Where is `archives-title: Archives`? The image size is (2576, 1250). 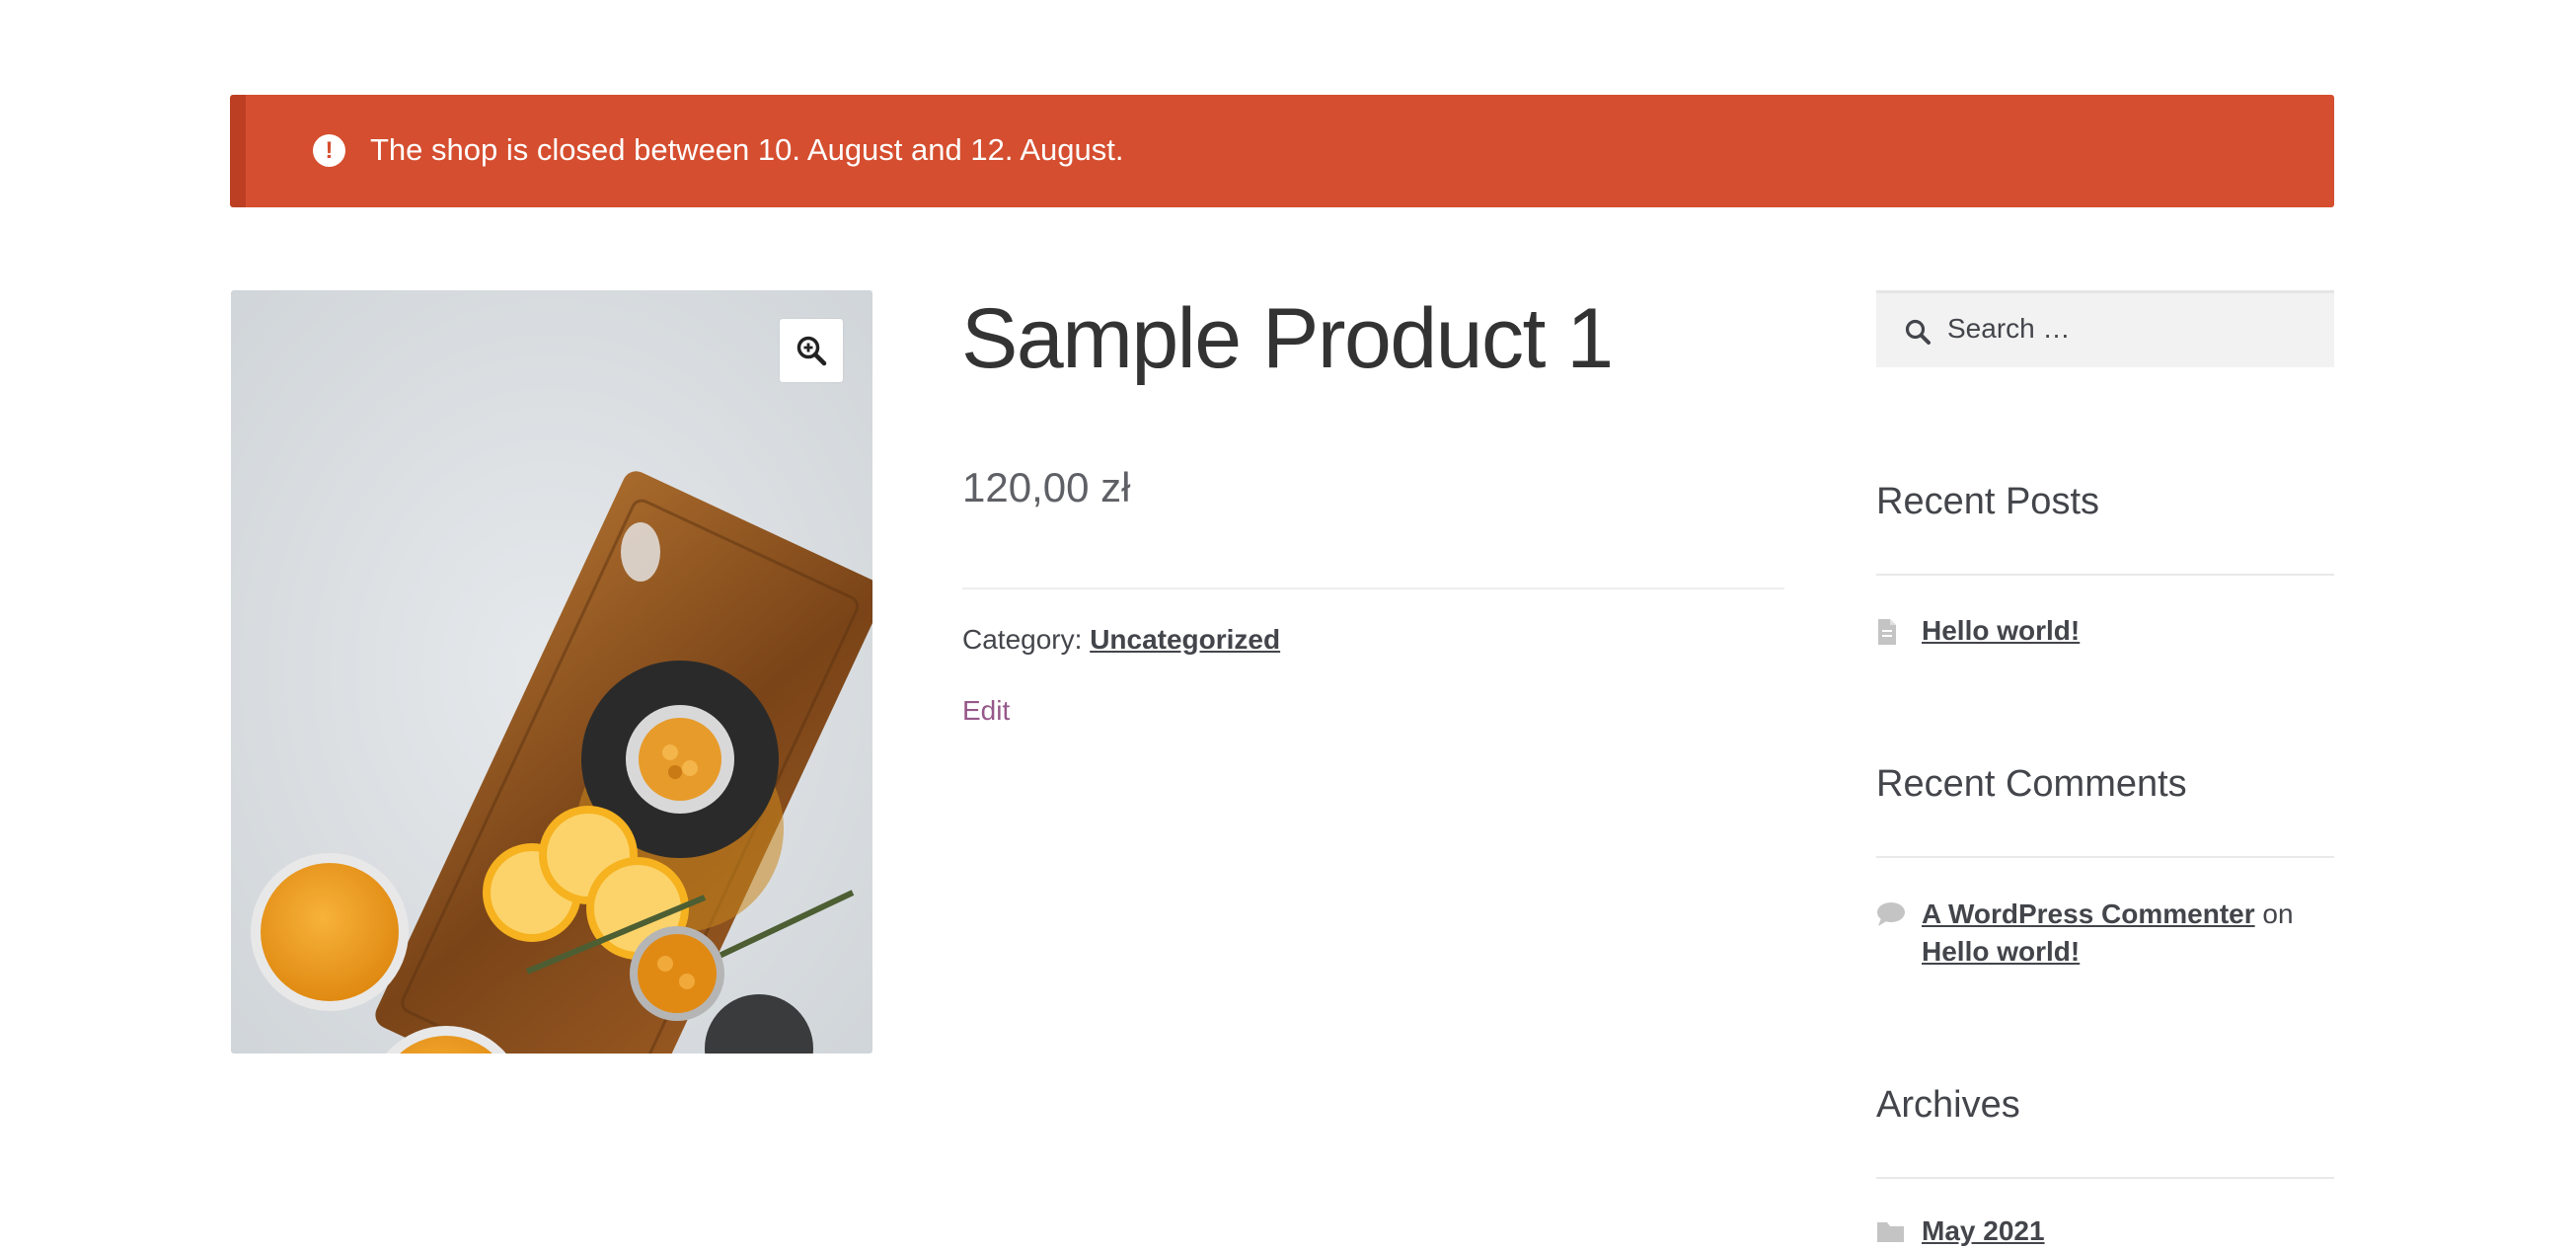 archives-title: Archives is located at coordinates (1948, 1105).